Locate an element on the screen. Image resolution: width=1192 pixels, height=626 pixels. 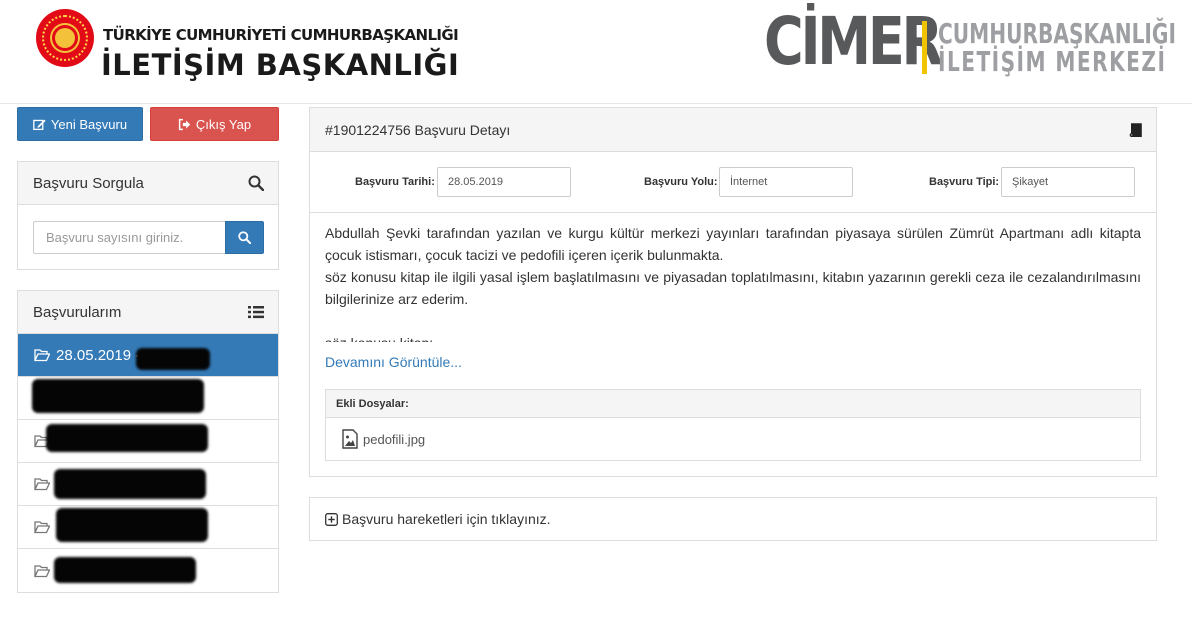
sign-out-icon is located at coordinates (184, 124).